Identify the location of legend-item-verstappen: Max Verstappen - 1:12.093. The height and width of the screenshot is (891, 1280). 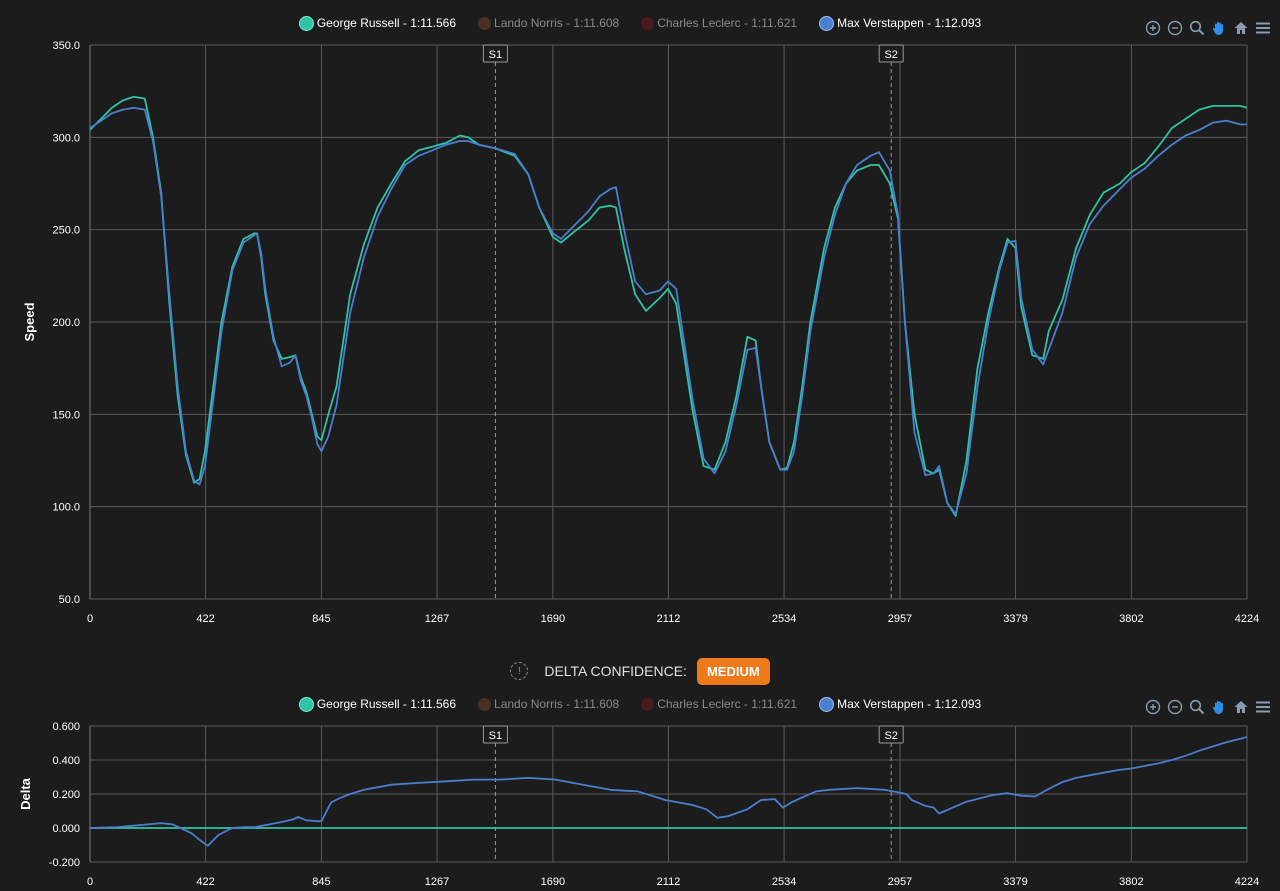
(900, 704).